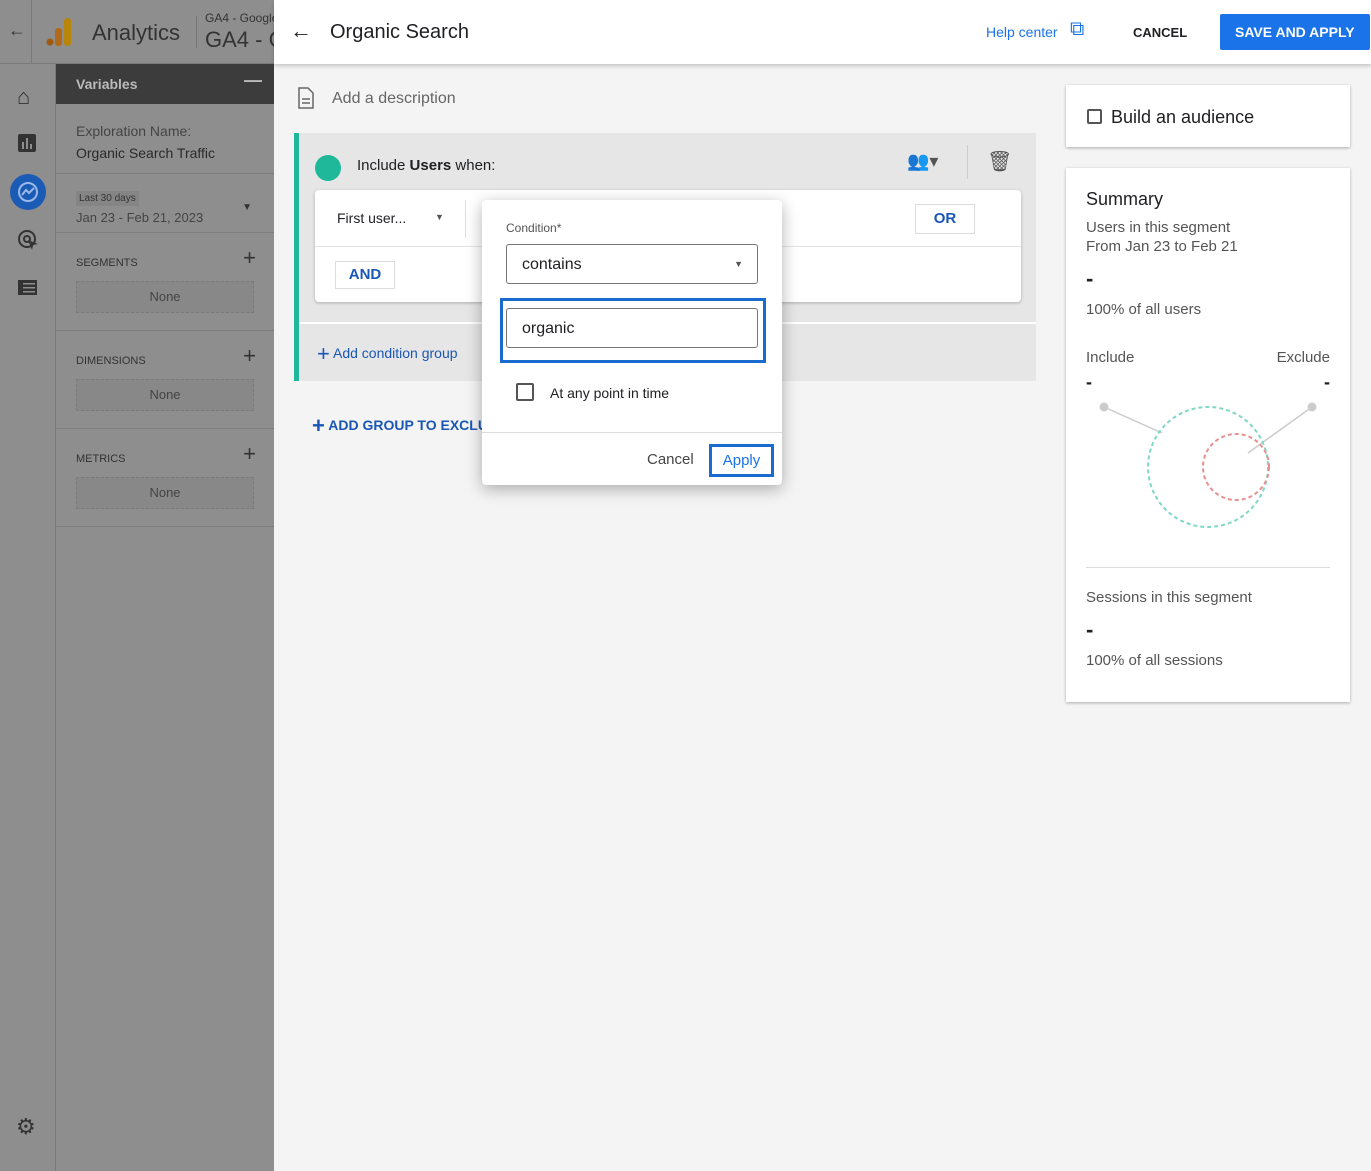  I want to click on external-link-icon: ⧉, so click(1077, 29).